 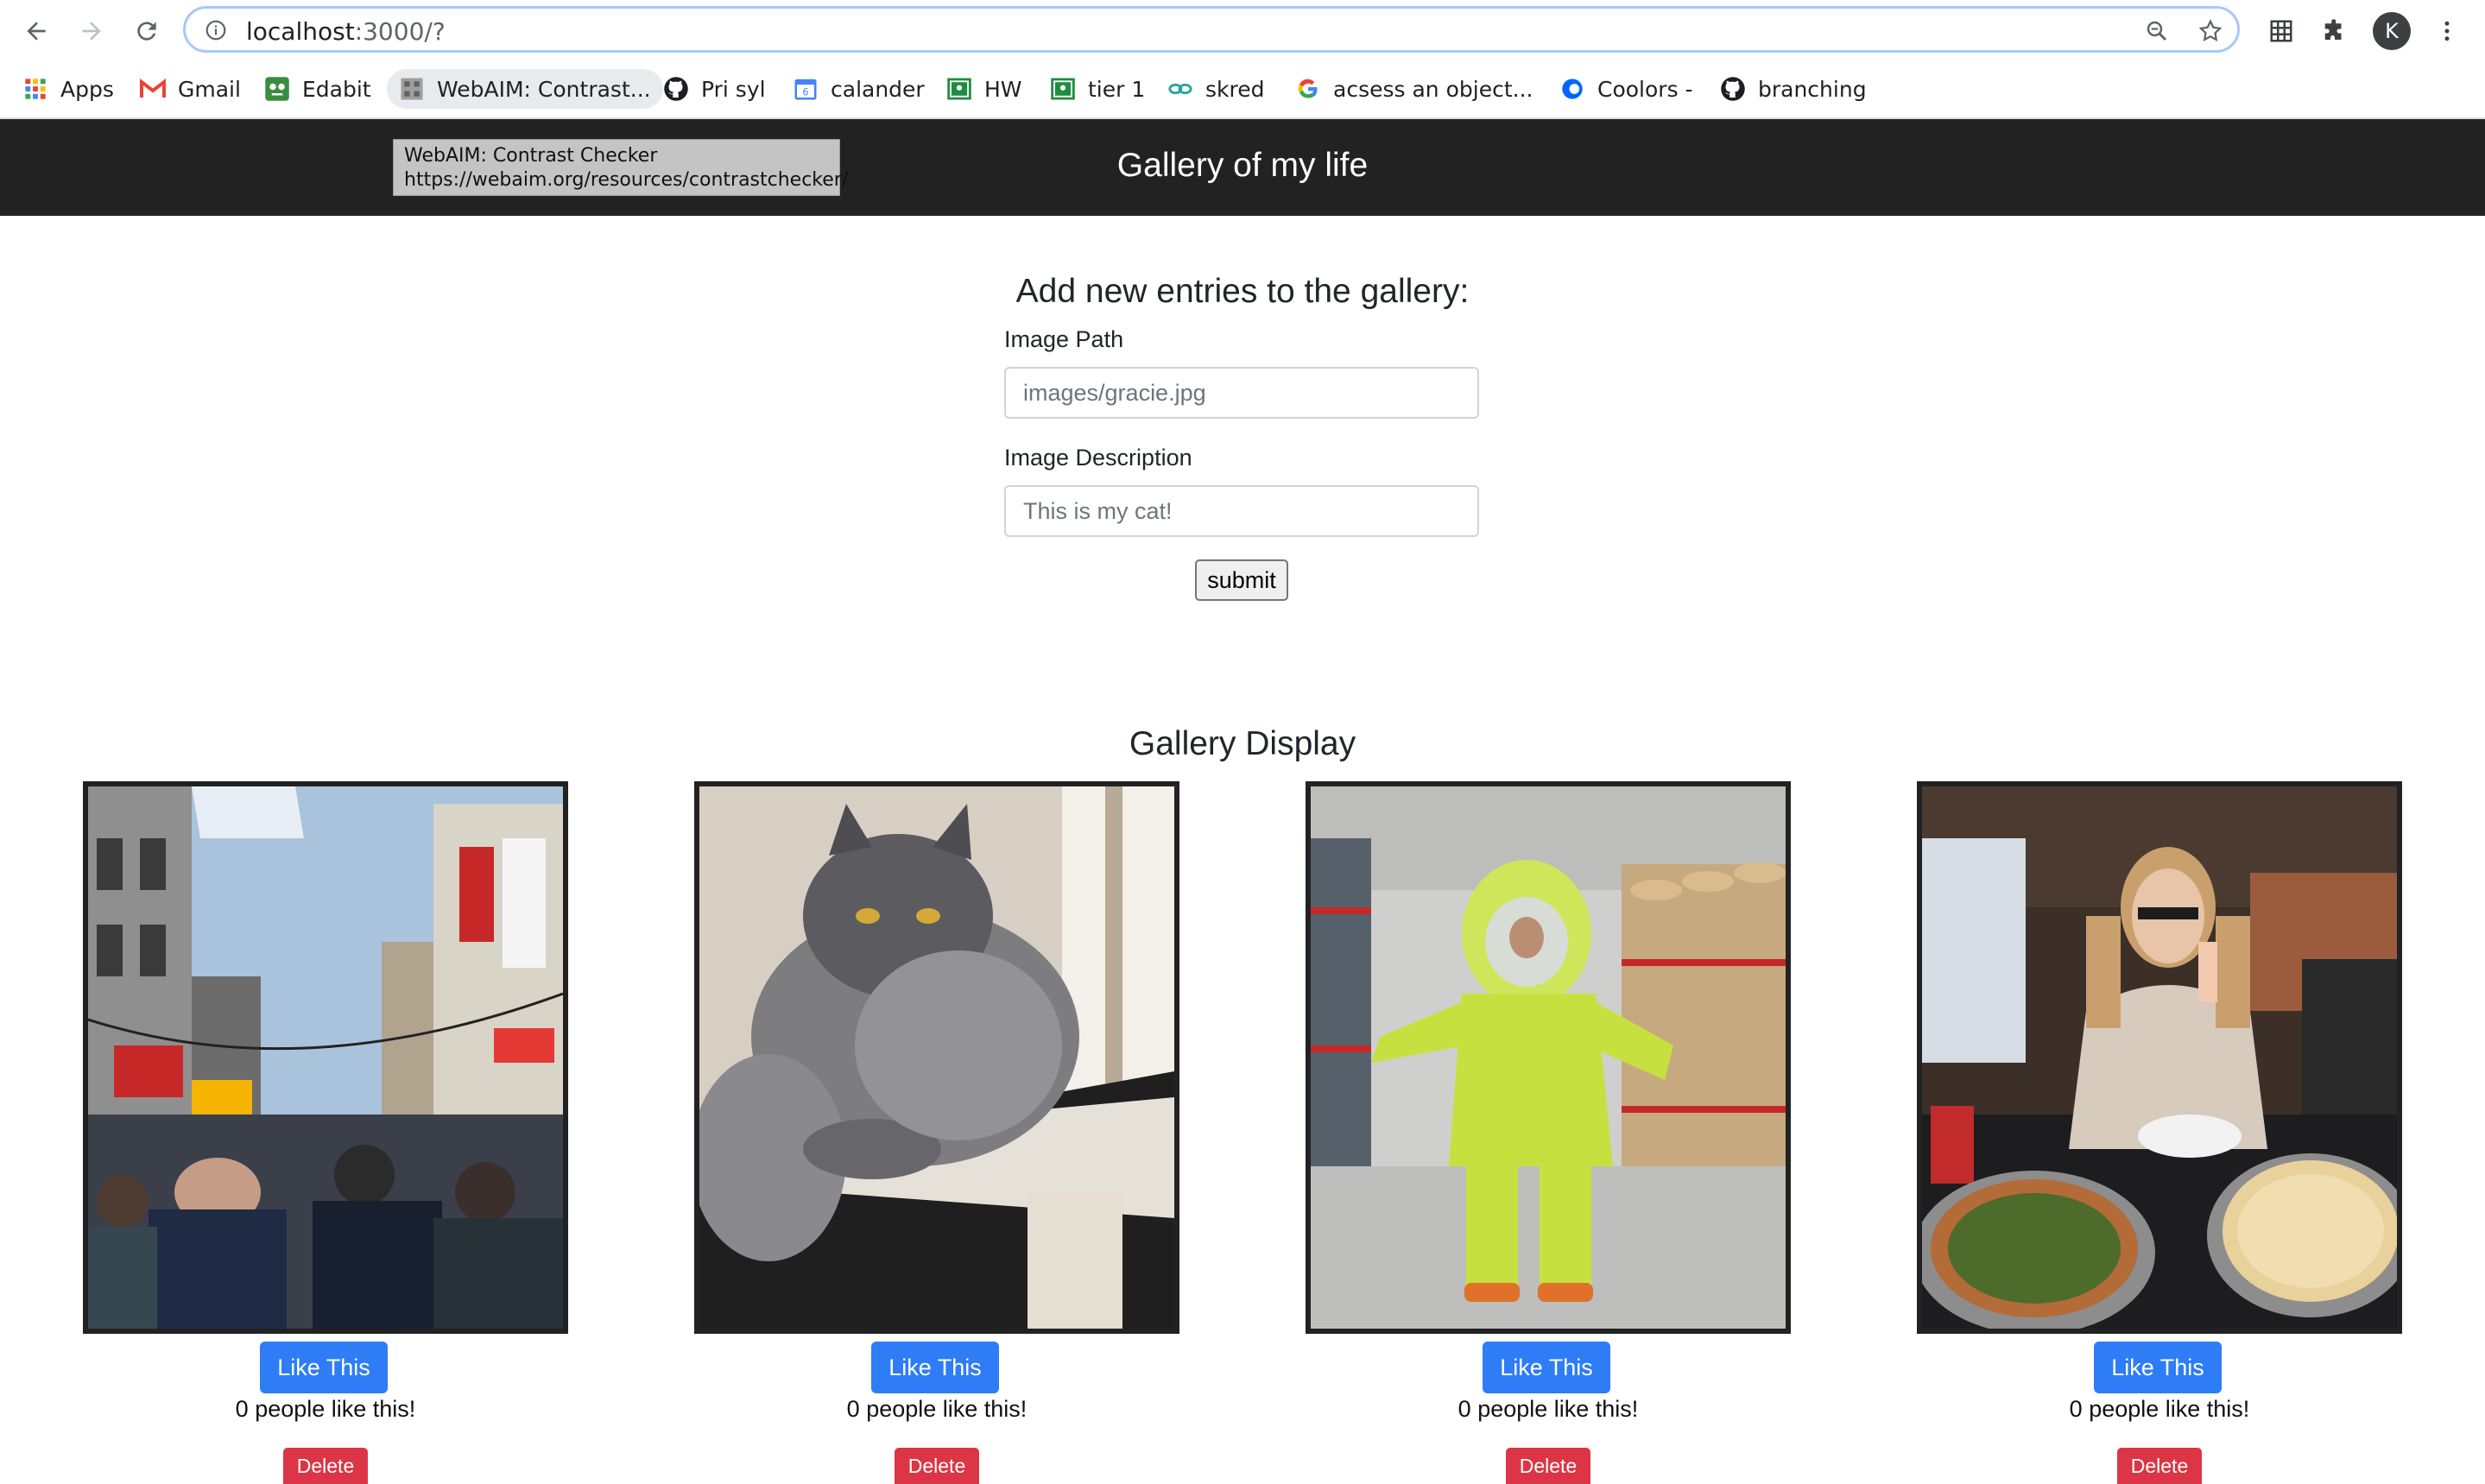 What do you see at coordinates (1572, 89) in the screenshot?
I see `coolors-icon` at bounding box center [1572, 89].